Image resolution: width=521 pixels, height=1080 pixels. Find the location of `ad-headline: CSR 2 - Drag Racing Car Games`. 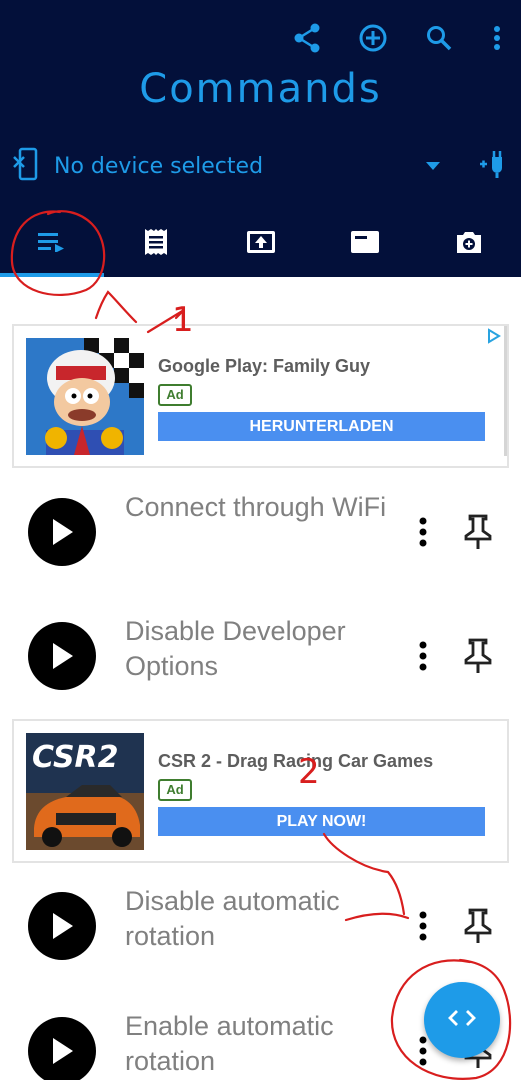

ad-headline: CSR 2 - Drag Racing Car Games is located at coordinates (296, 761).